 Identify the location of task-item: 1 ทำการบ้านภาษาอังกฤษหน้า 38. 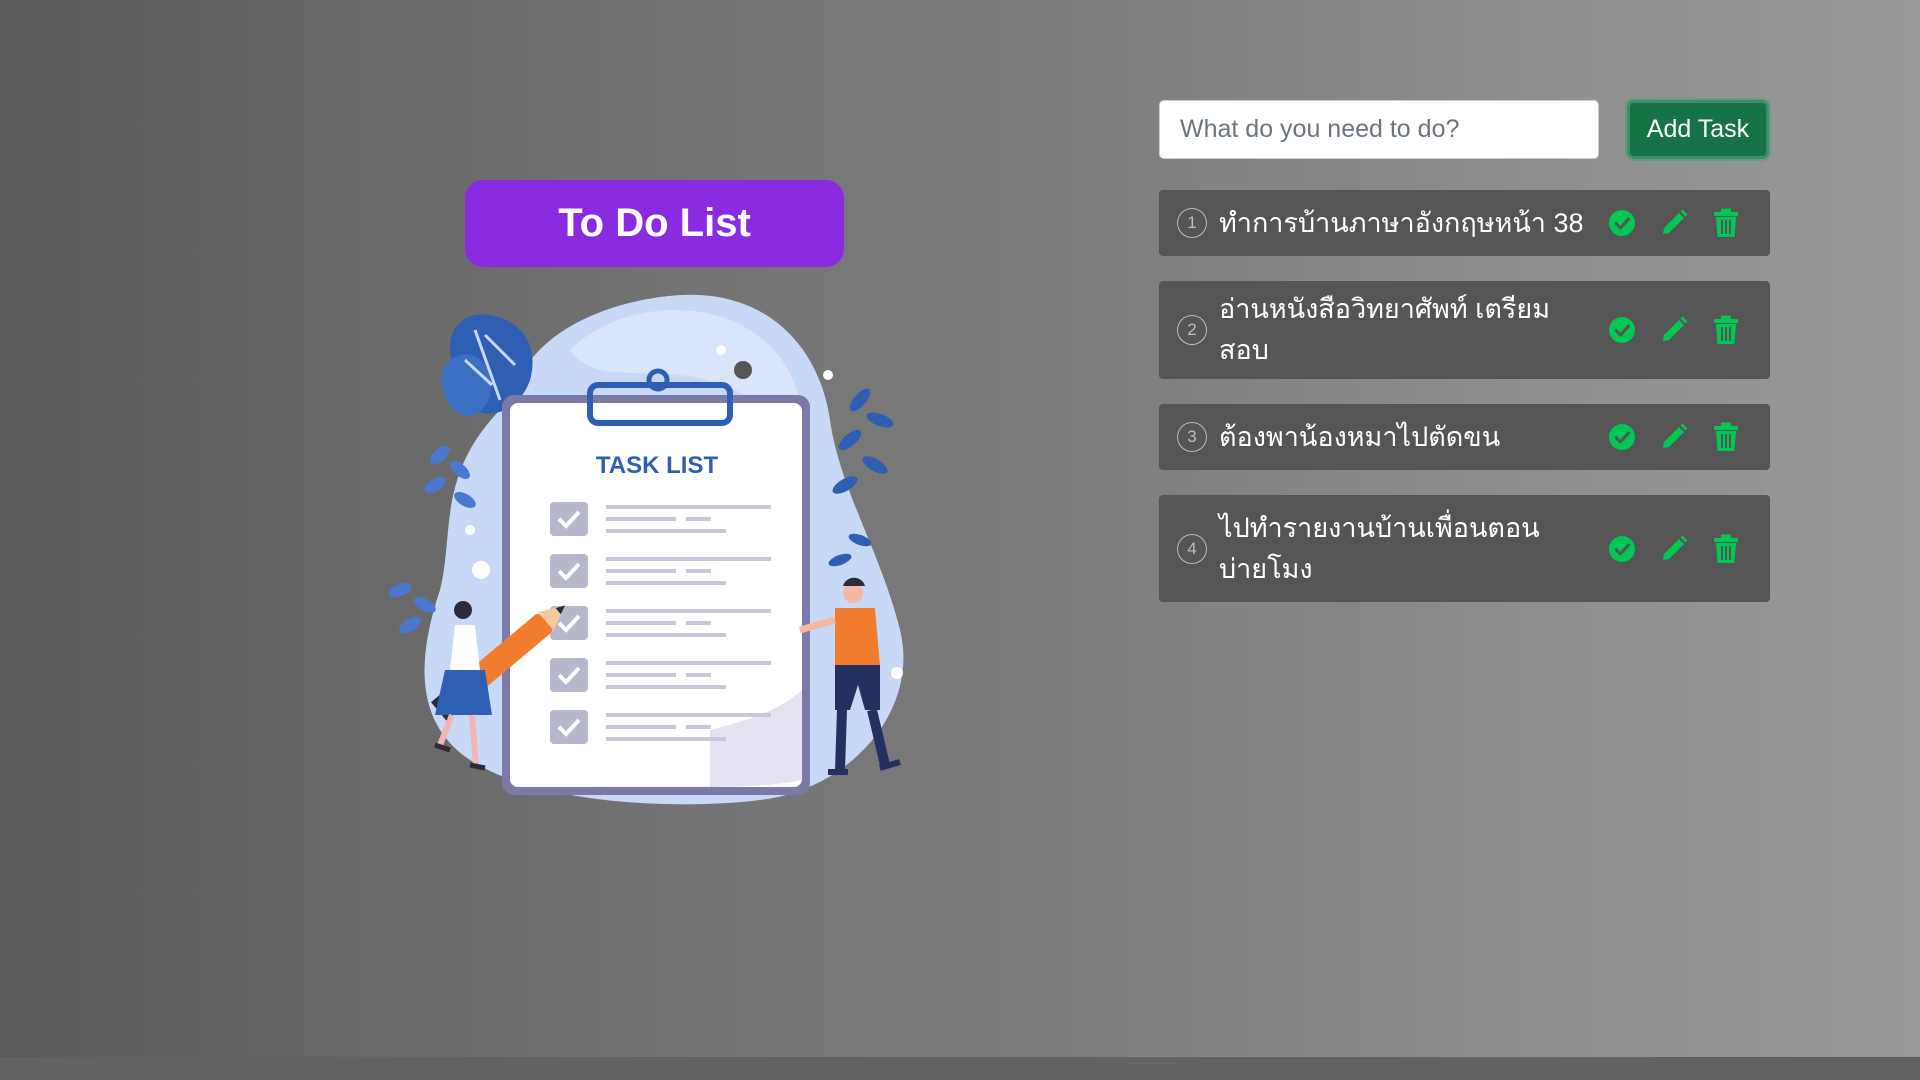
(1464, 223).